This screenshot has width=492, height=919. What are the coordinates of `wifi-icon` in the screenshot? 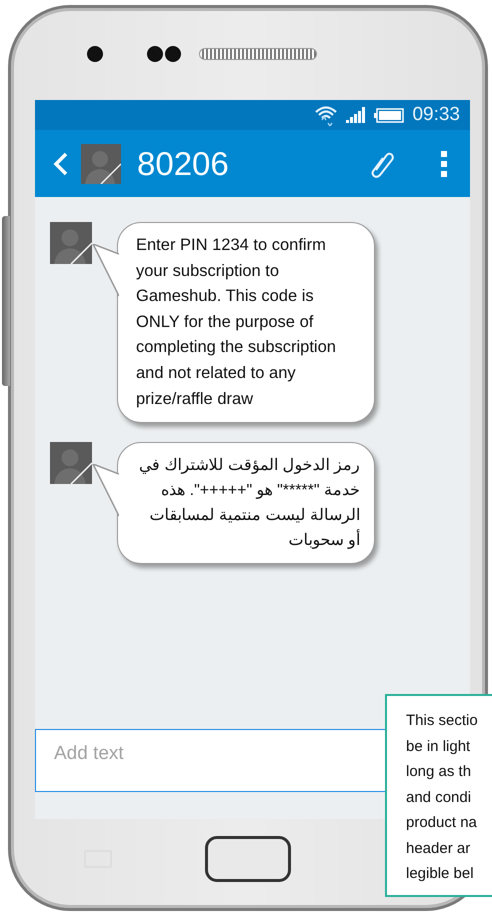 It's located at (326, 115).